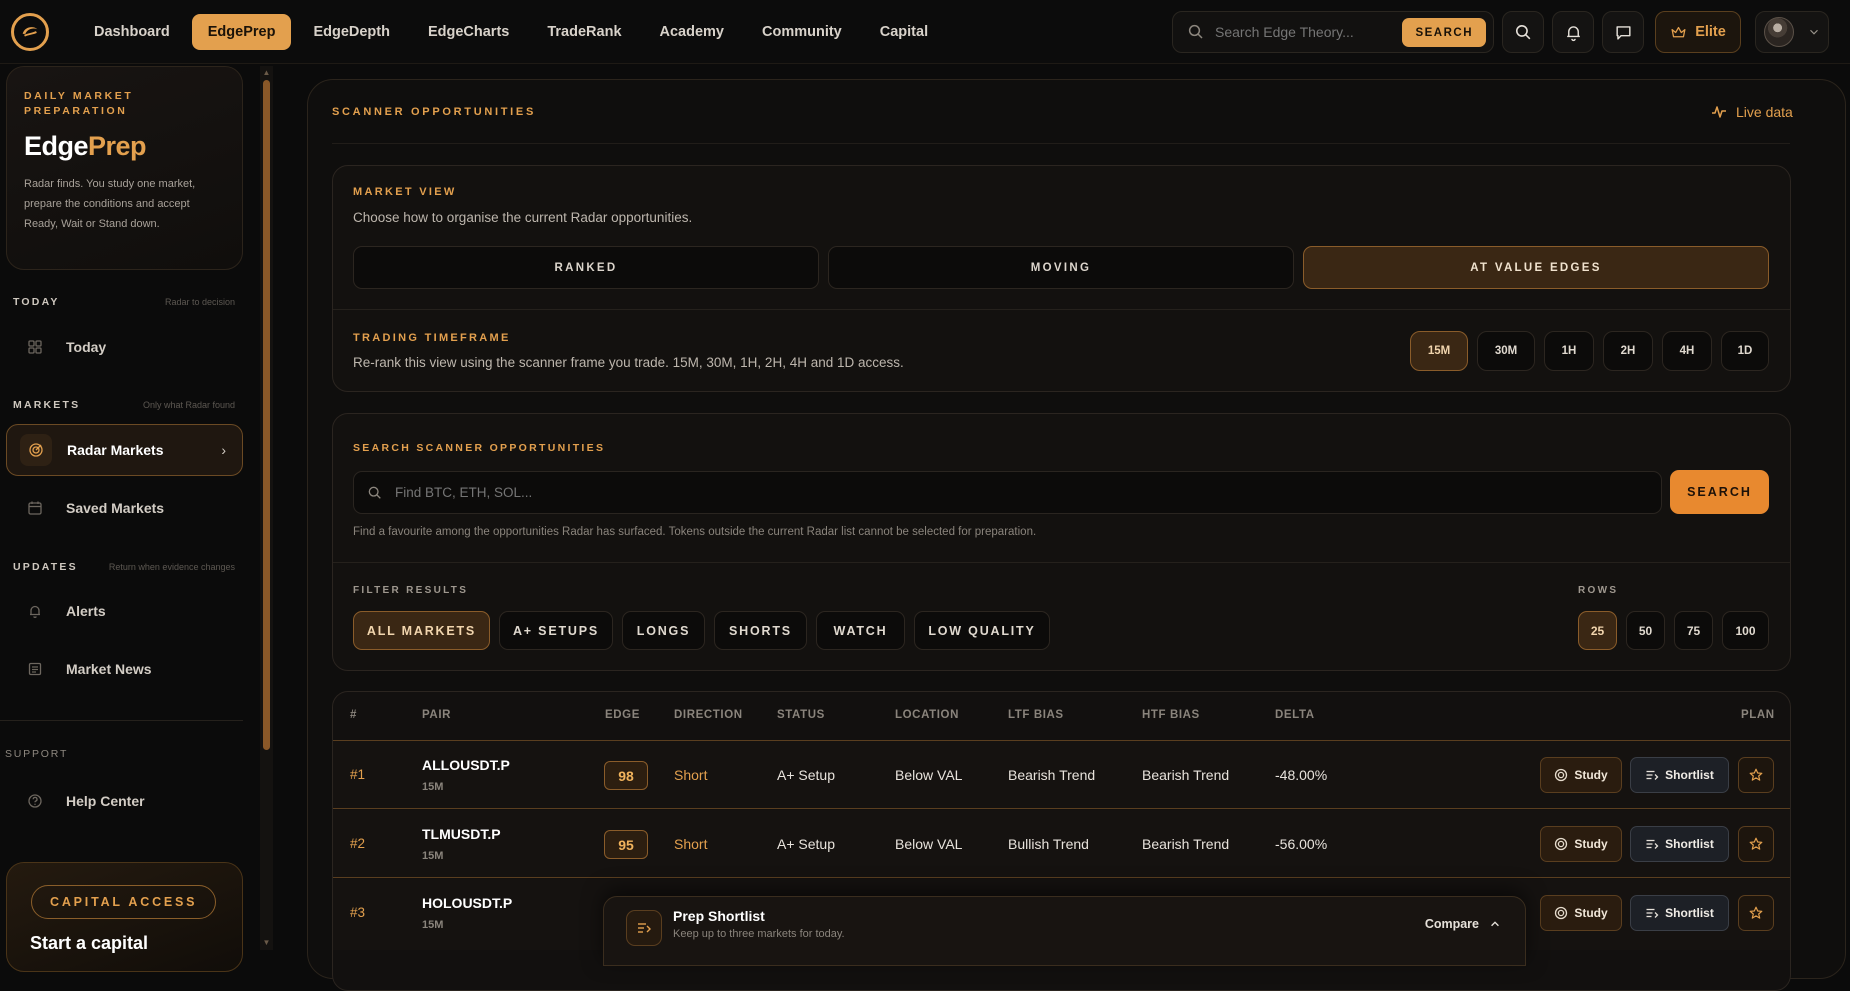 The width and height of the screenshot is (1850, 991). Describe the element at coordinates (1597, 630) in the screenshot. I see `rows-25-button: 25` at that location.